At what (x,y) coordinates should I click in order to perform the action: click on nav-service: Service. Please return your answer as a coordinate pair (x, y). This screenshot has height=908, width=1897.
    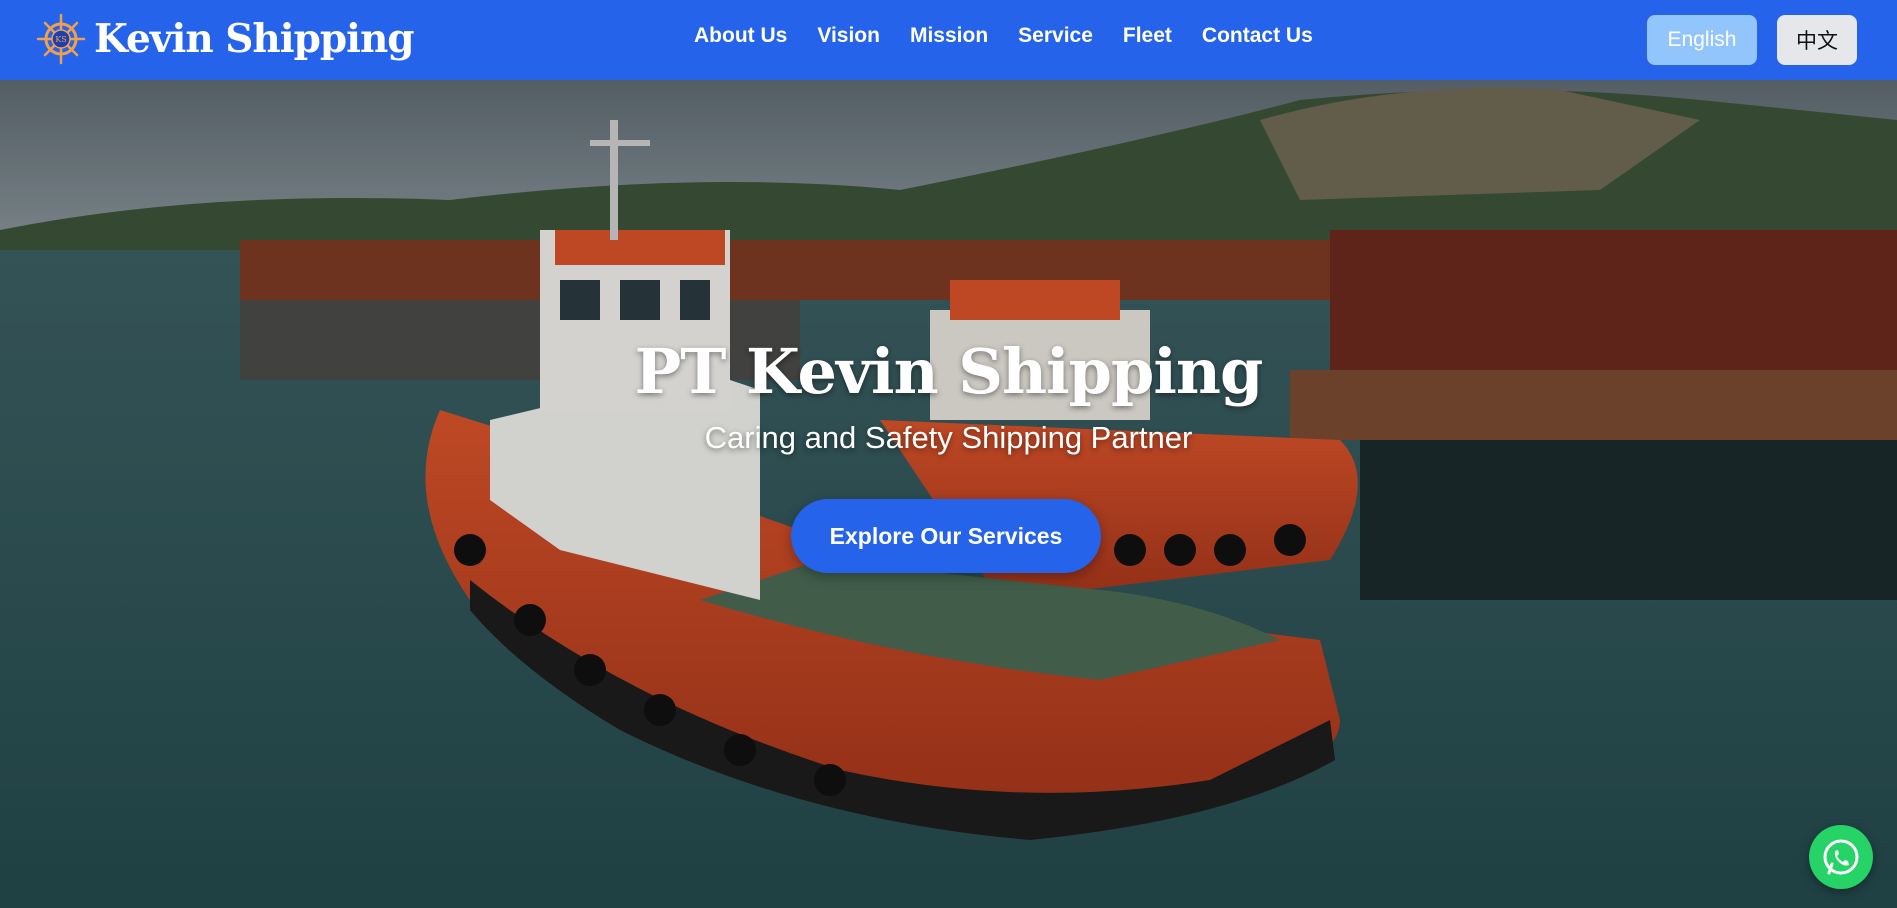
    Looking at the image, I should click on (1055, 36).